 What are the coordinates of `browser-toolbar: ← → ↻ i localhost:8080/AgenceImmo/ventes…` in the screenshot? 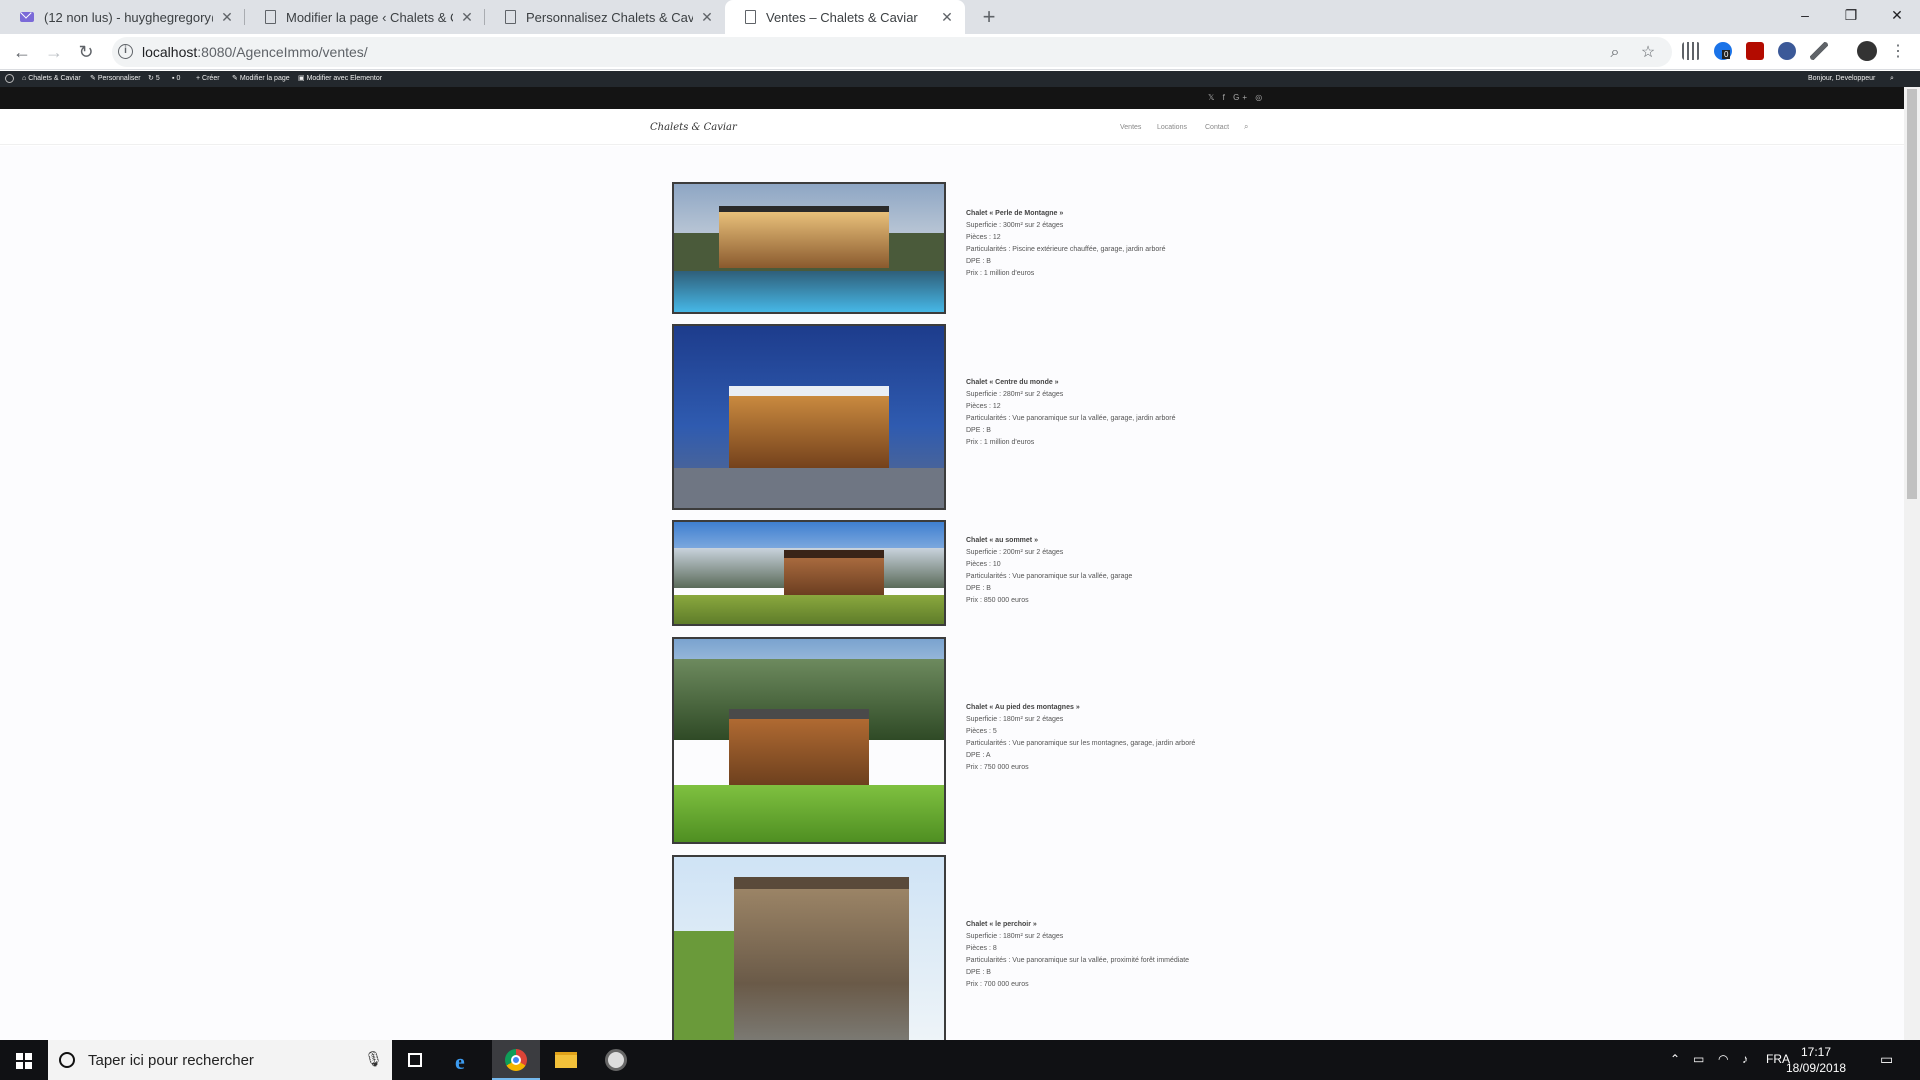 It's located at (960, 52).